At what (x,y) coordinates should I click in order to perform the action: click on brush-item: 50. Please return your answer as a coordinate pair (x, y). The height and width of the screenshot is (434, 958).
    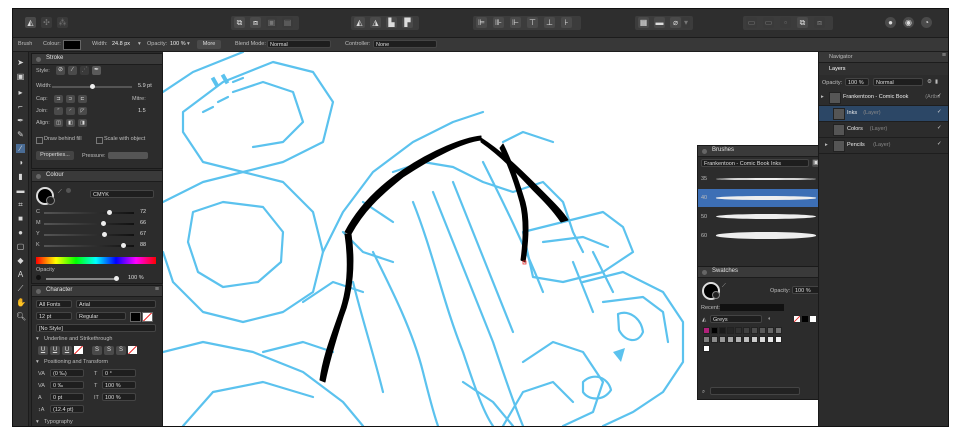
    Looking at the image, I should click on (758, 217).